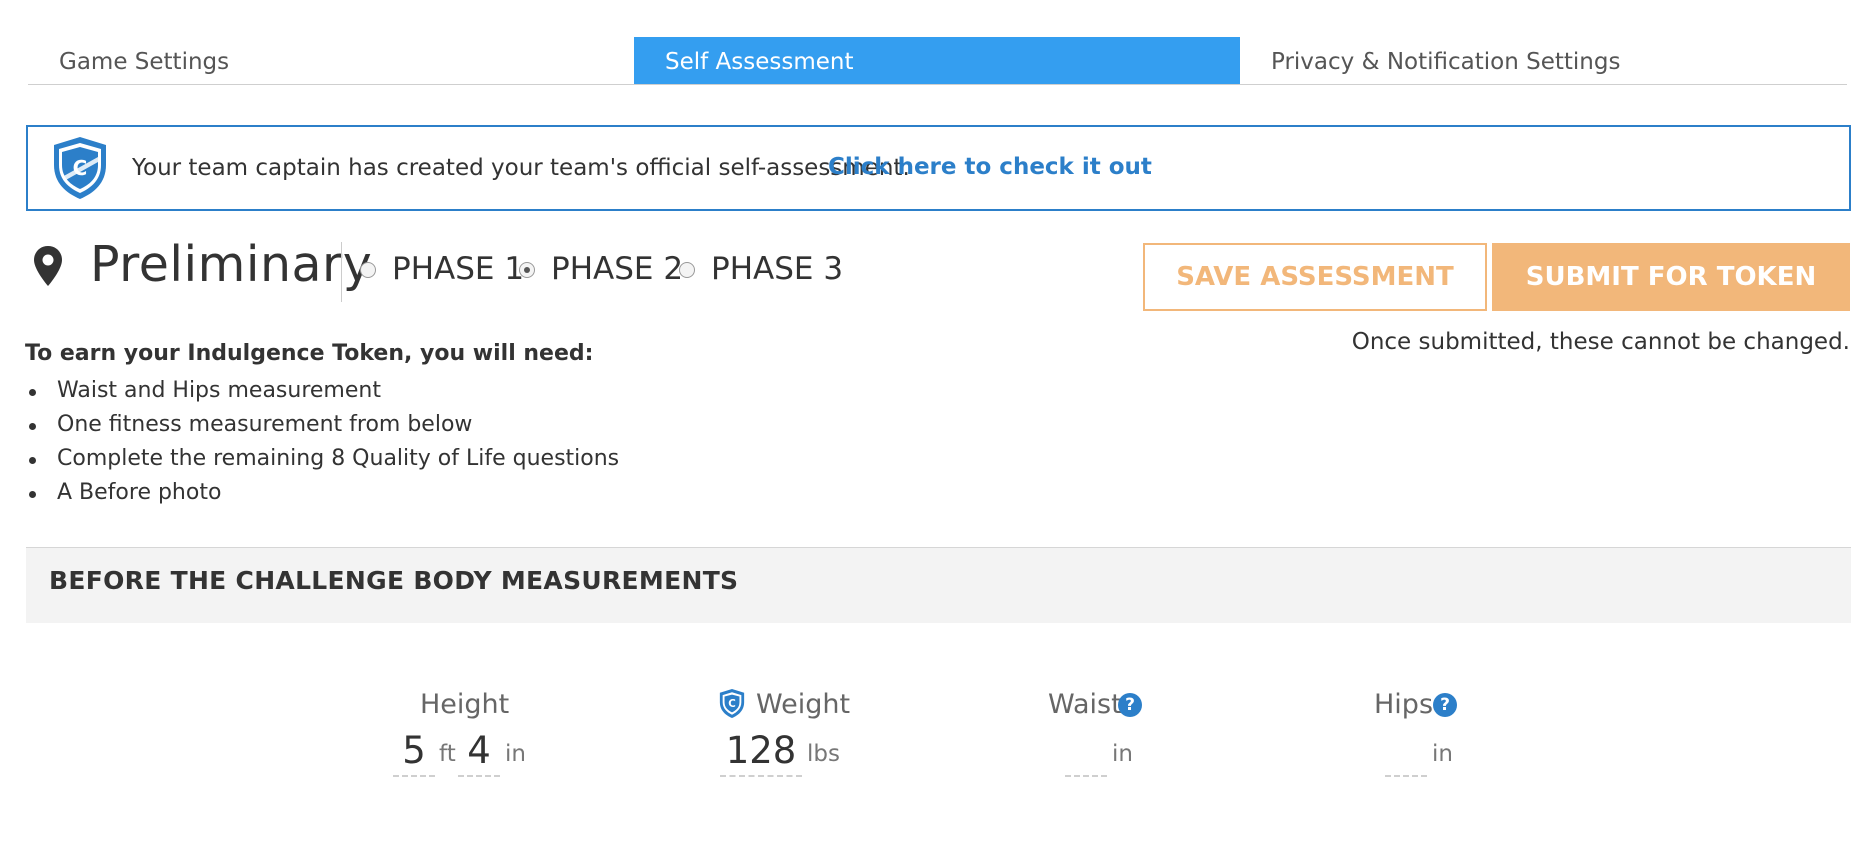 This screenshot has width=1876, height=844. What do you see at coordinates (322, 493) in the screenshot?
I see `list-item: A Before photo` at bounding box center [322, 493].